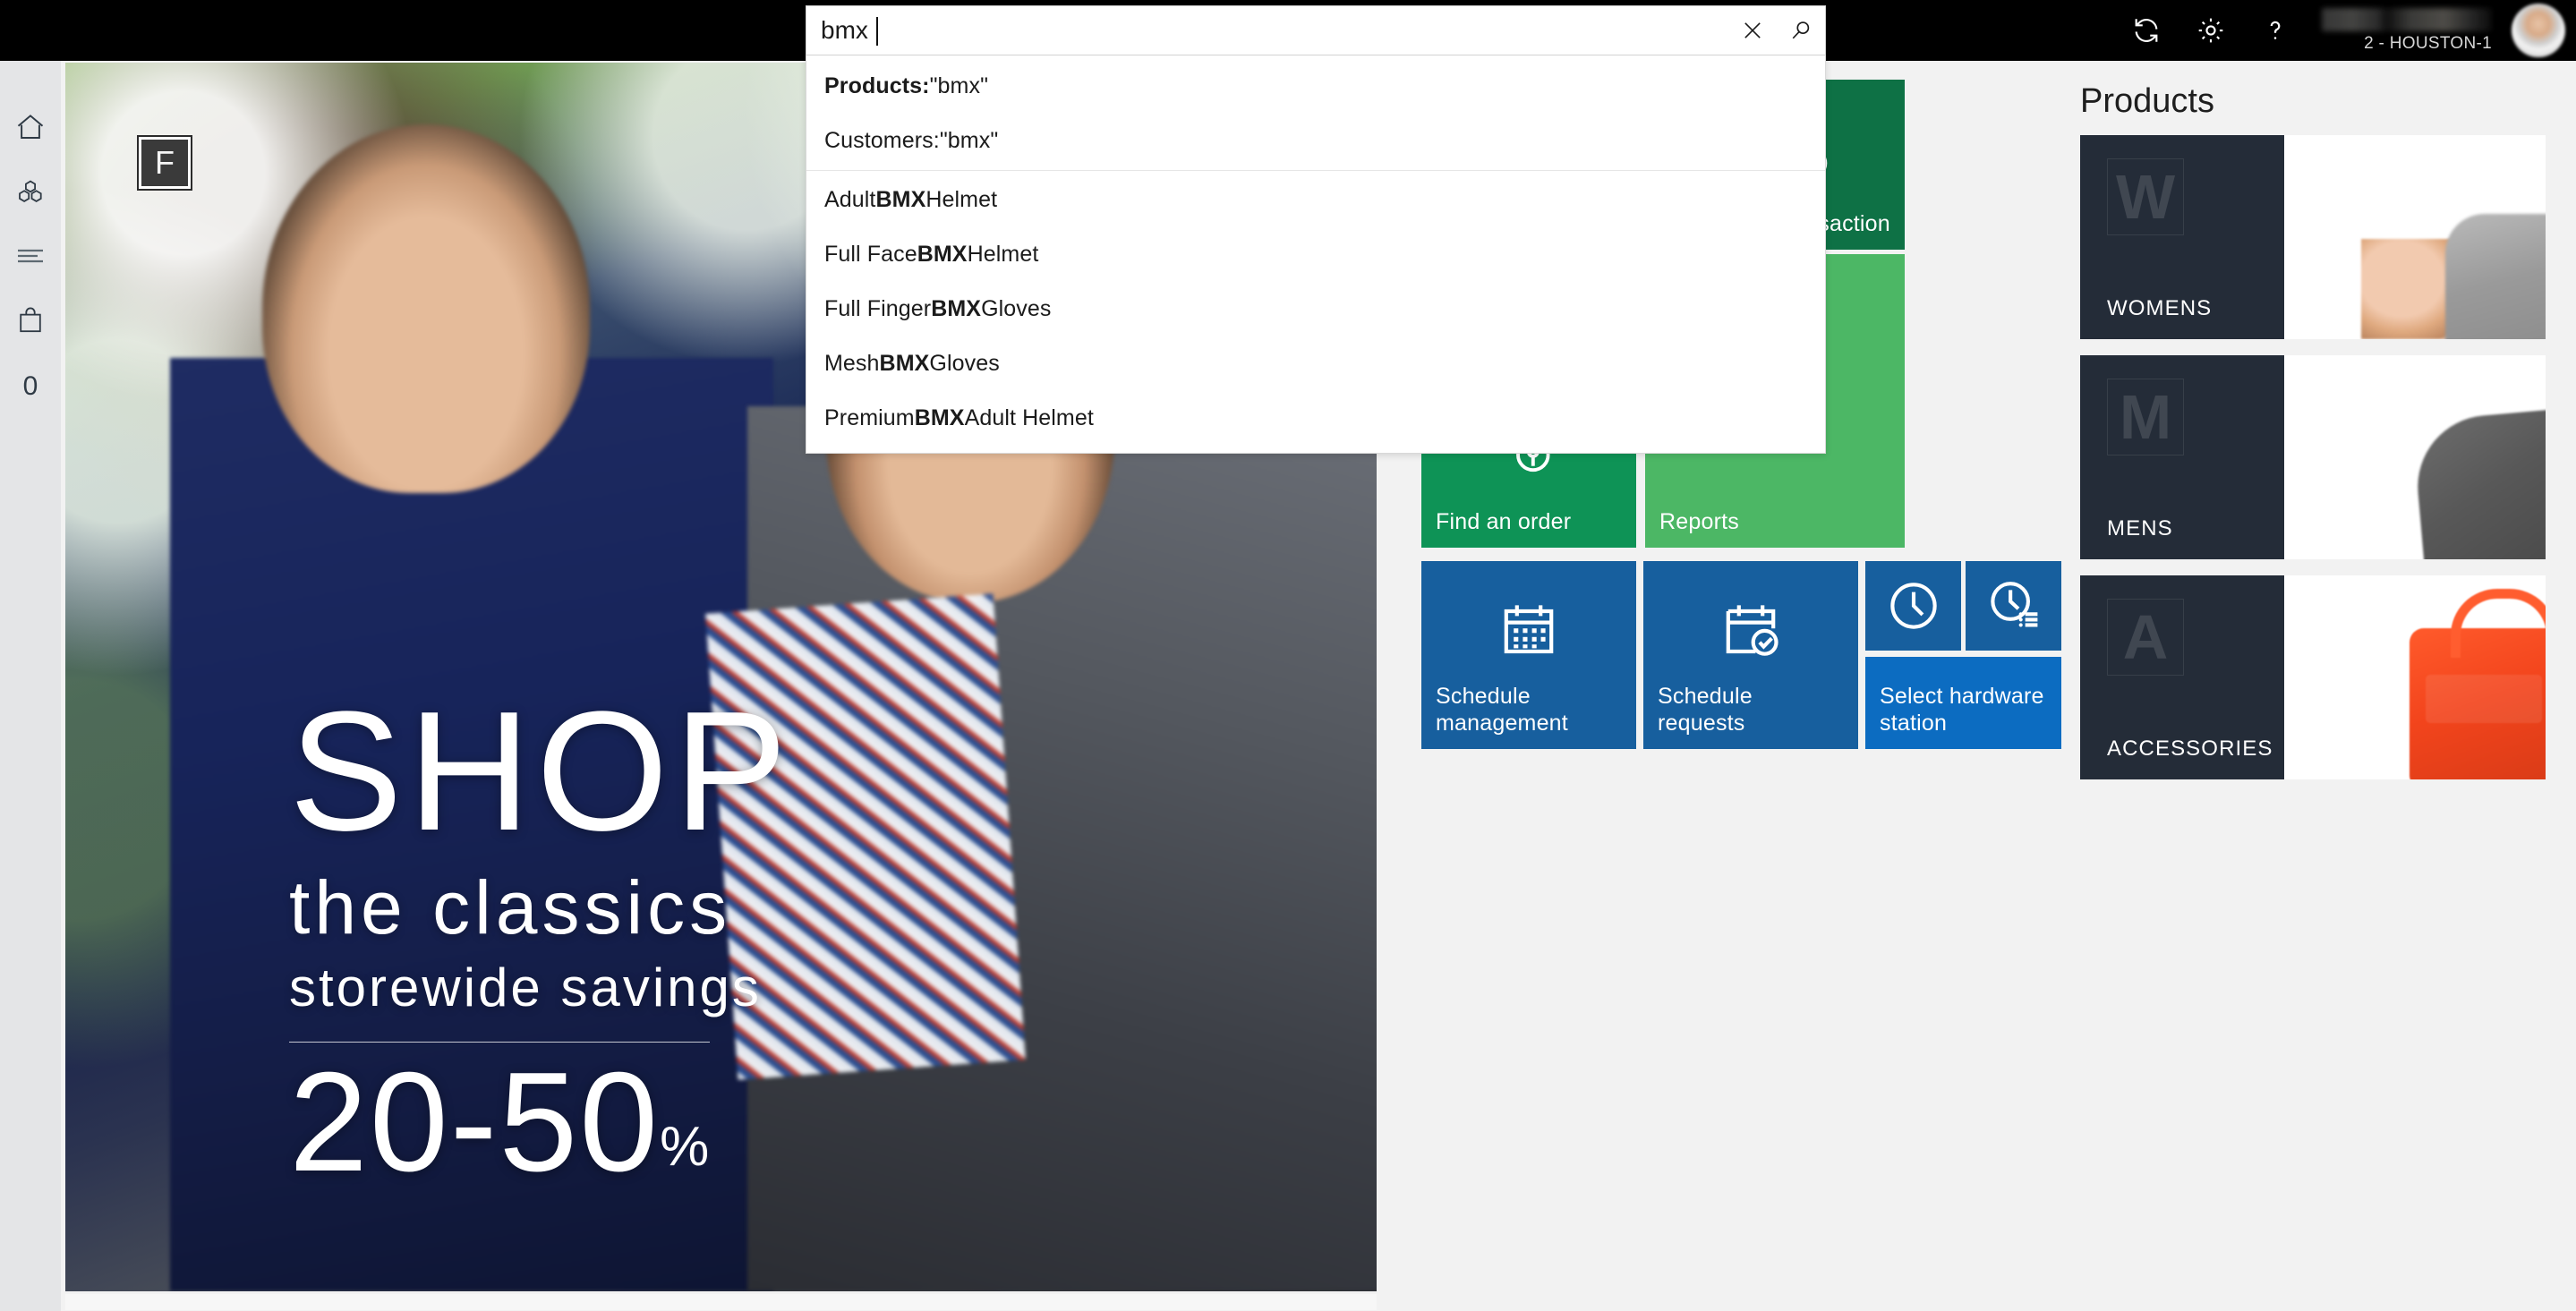 The image size is (2576, 1311). What do you see at coordinates (1504, 521) in the screenshot?
I see `tile-label: Find an order` at bounding box center [1504, 521].